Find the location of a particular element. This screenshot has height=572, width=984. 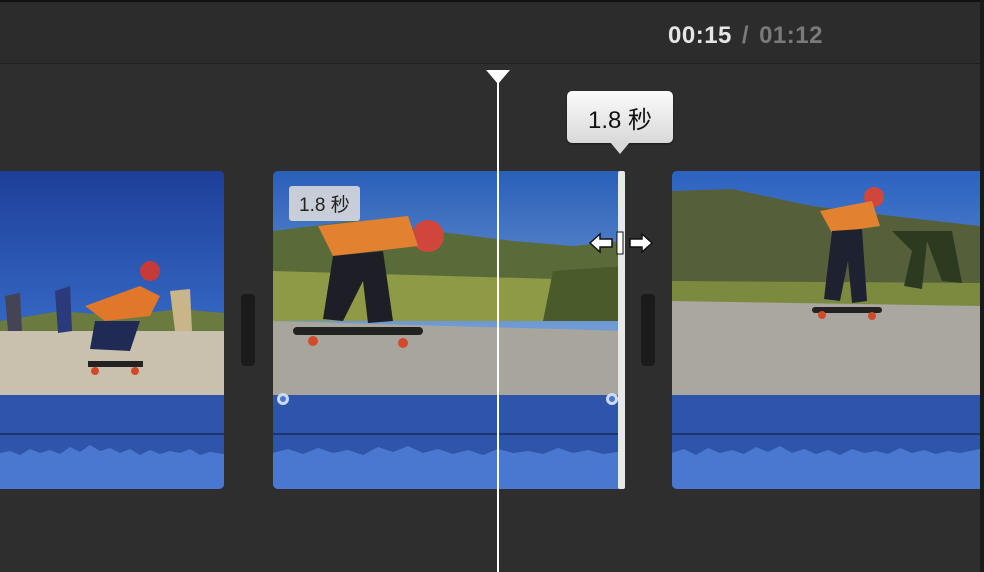

window-edge is located at coordinates (982, 286).